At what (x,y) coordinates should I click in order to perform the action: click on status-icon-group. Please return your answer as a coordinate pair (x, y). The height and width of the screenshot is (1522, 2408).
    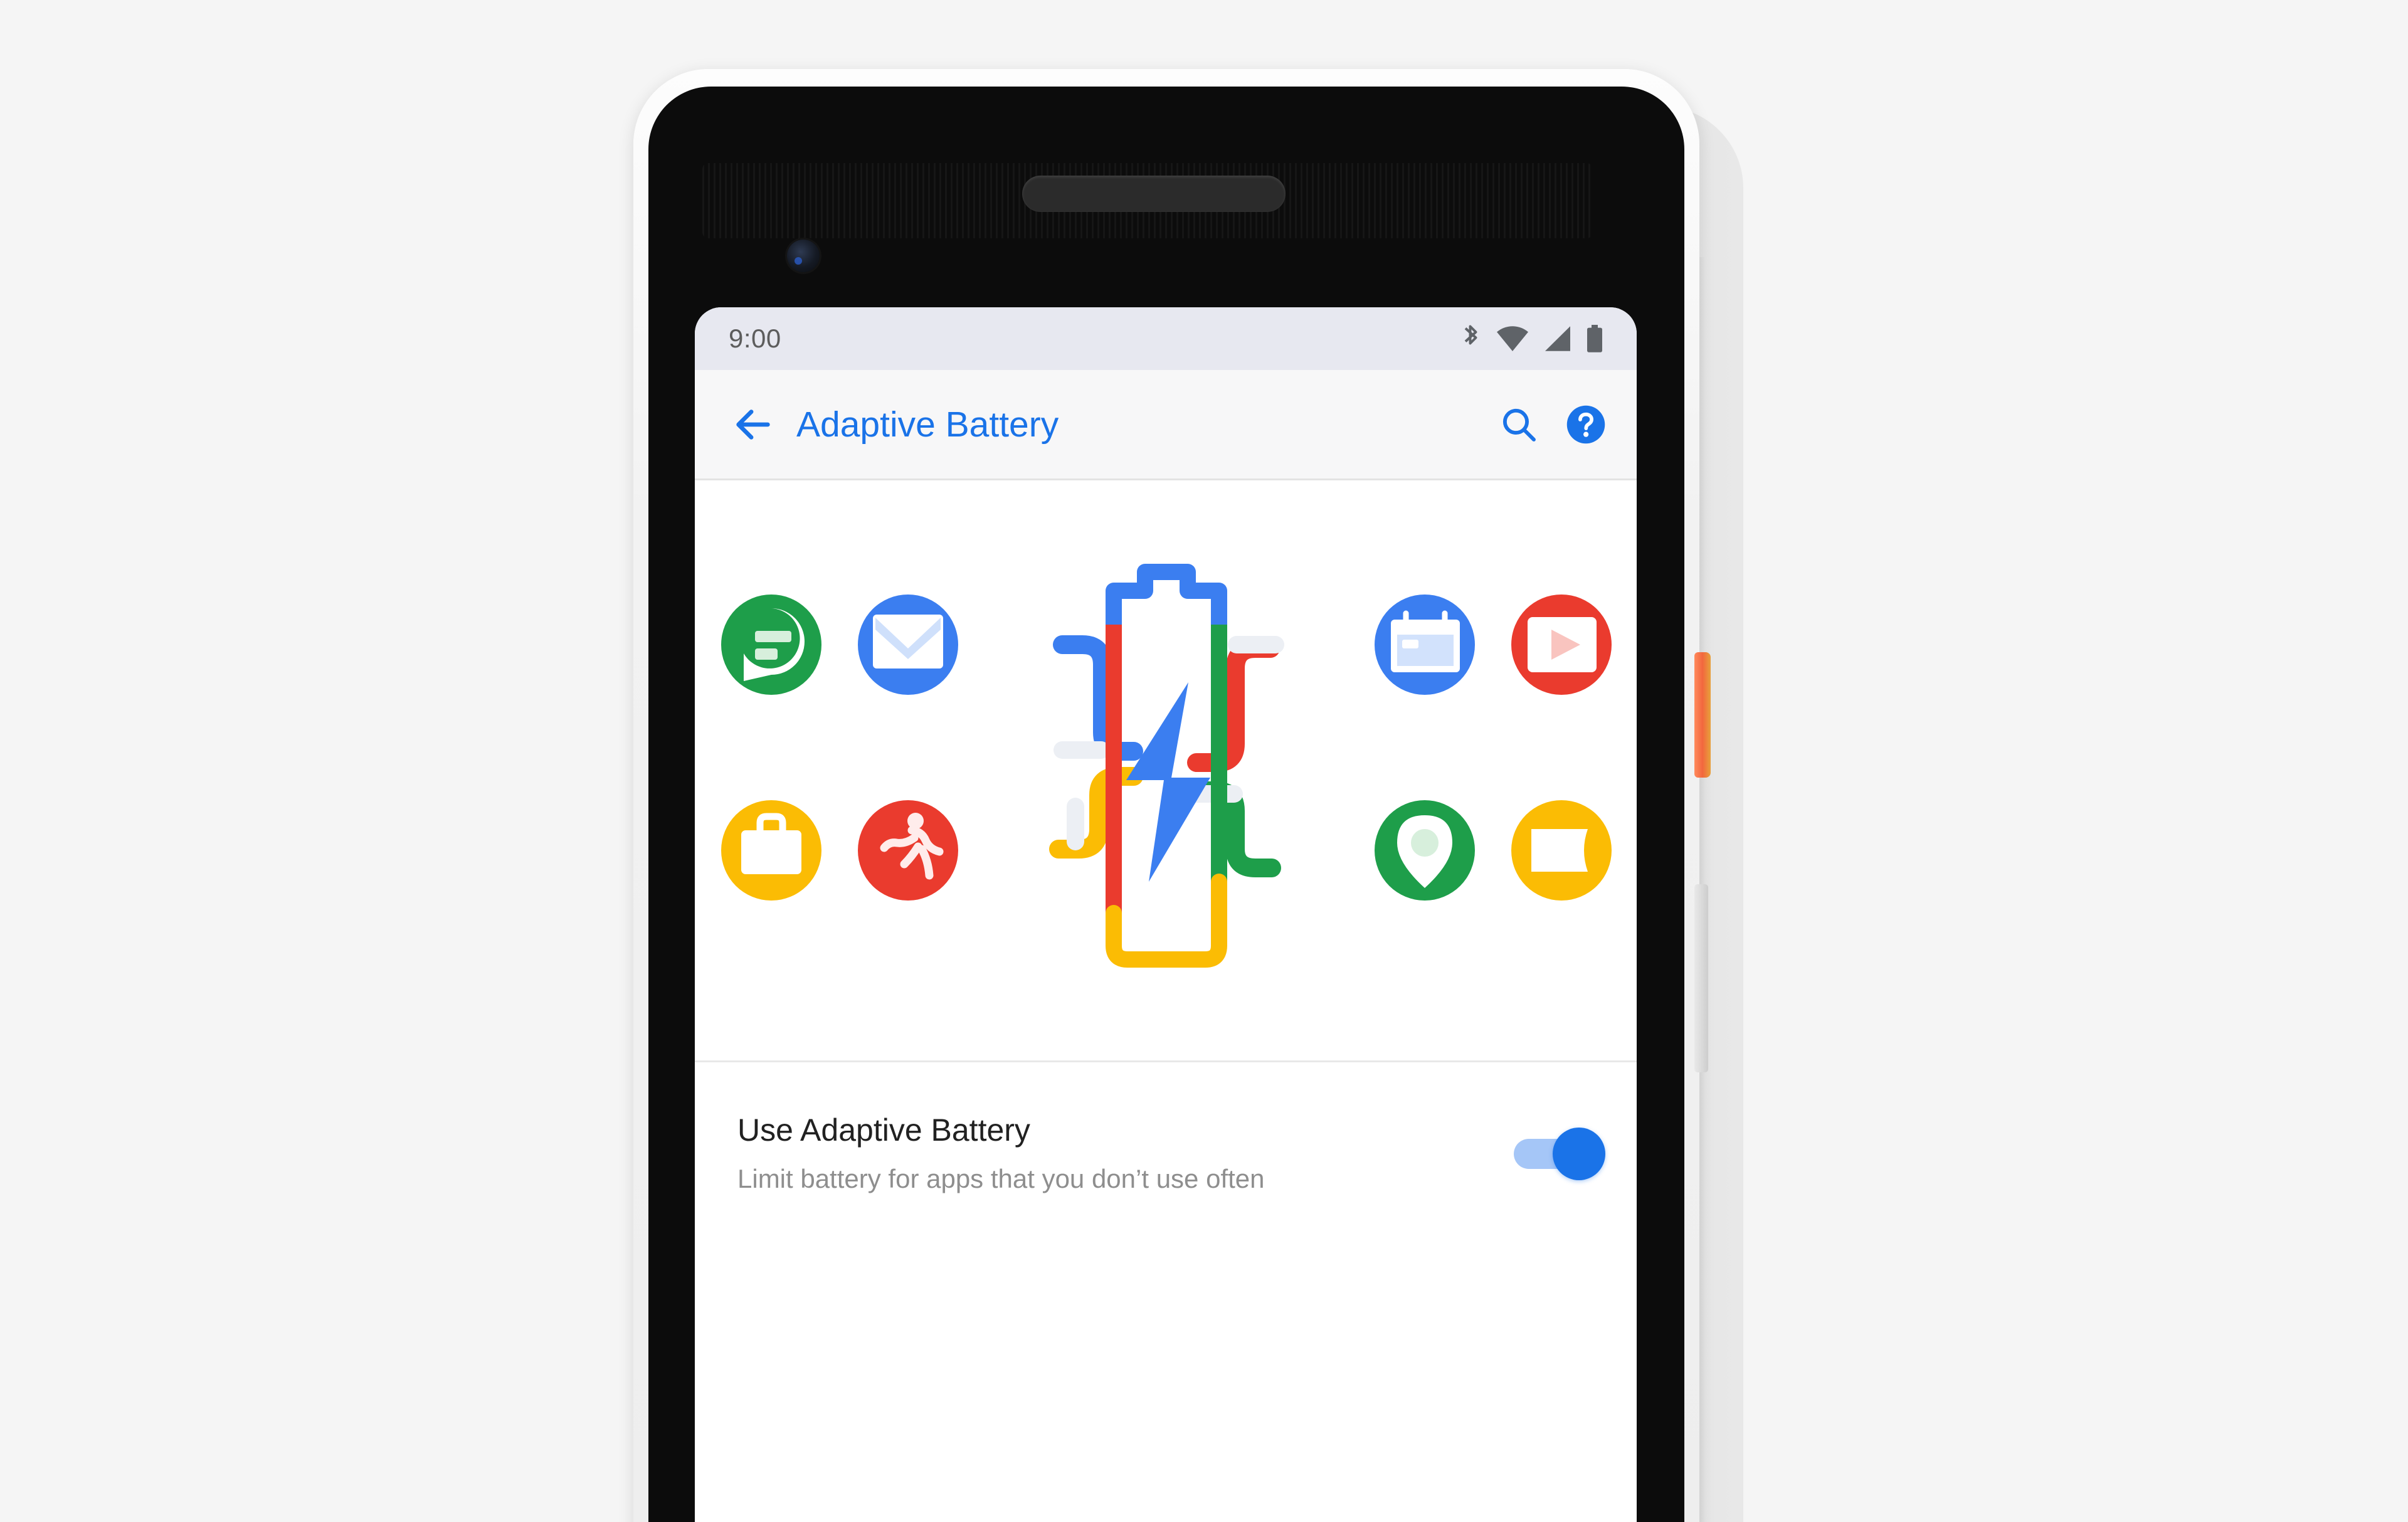
    Looking at the image, I should click on (1532, 338).